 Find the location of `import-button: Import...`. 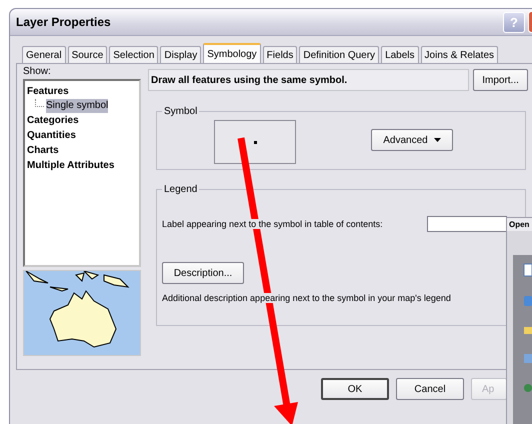

import-button: Import... is located at coordinates (500, 80).